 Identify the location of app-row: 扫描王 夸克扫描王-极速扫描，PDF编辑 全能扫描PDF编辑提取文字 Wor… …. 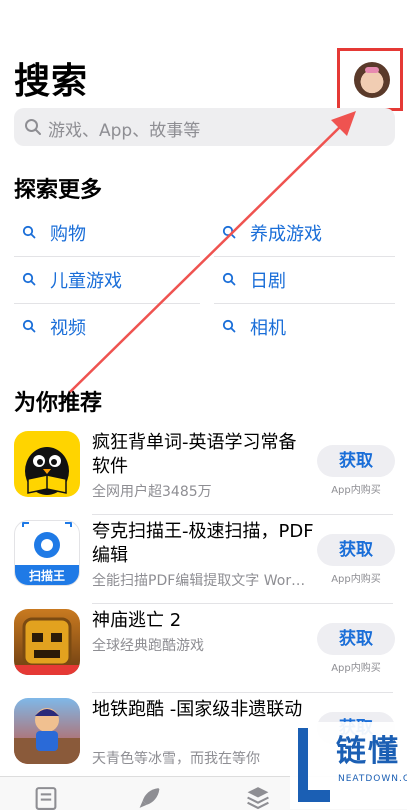
(210, 560).